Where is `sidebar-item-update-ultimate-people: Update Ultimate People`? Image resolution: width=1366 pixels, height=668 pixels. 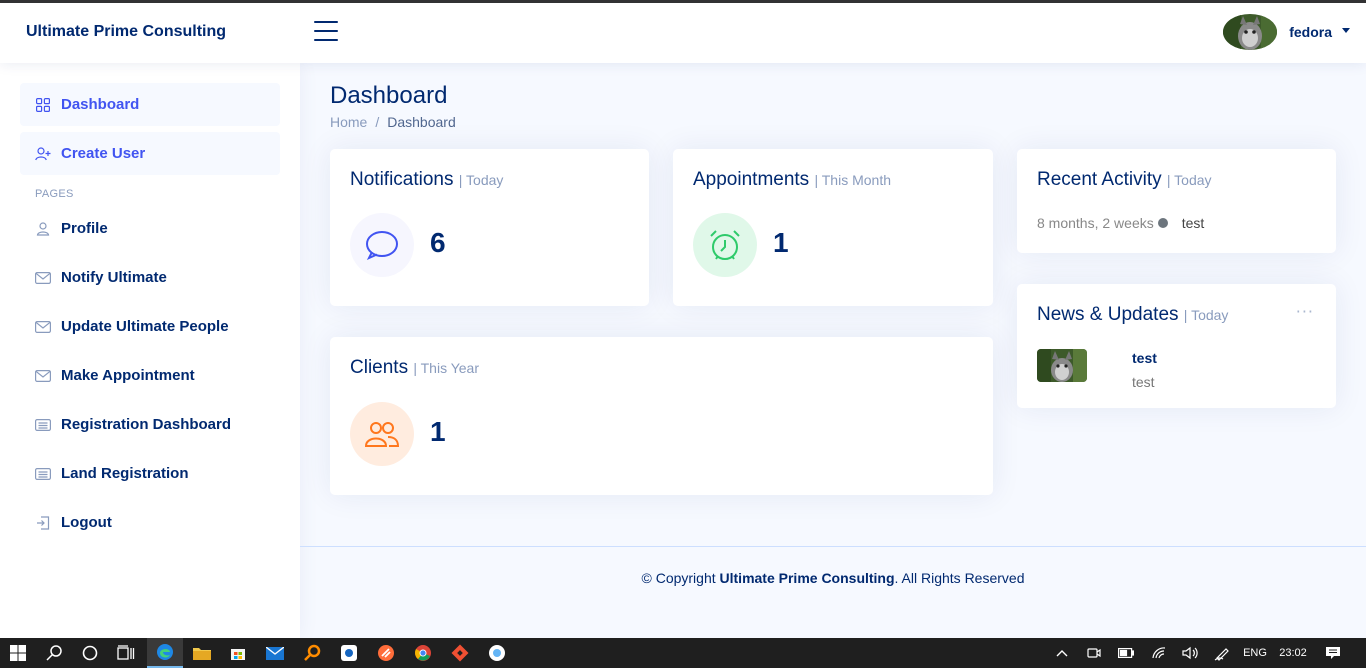 sidebar-item-update-ultimate-people: Update Ultimate People is located at coordinates (150, 326).